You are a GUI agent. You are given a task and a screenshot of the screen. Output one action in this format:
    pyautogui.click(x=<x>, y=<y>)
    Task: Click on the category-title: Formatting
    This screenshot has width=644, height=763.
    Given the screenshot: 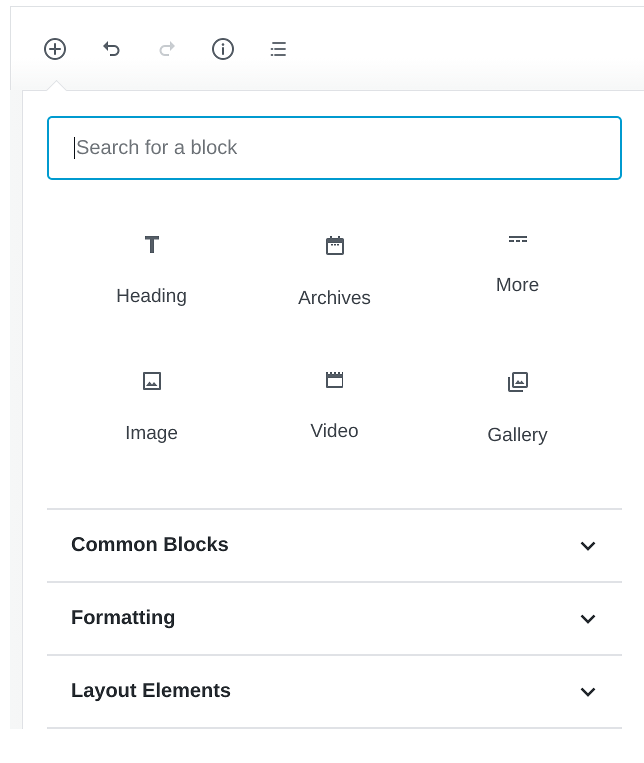 What is the action you would take?
    pyautogui.click(x=123, y=618)
    